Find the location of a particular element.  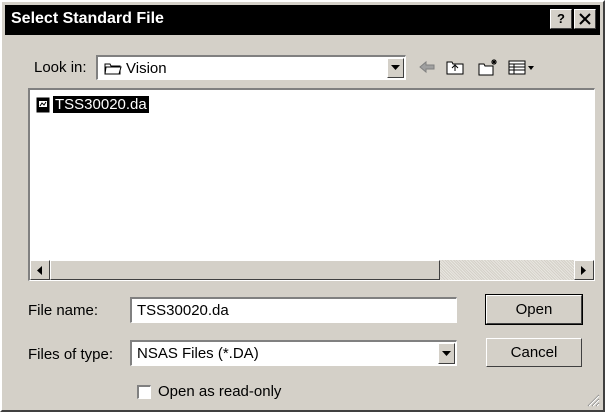

read-only-label: Open as read-only is located at coordinates (219, 391).